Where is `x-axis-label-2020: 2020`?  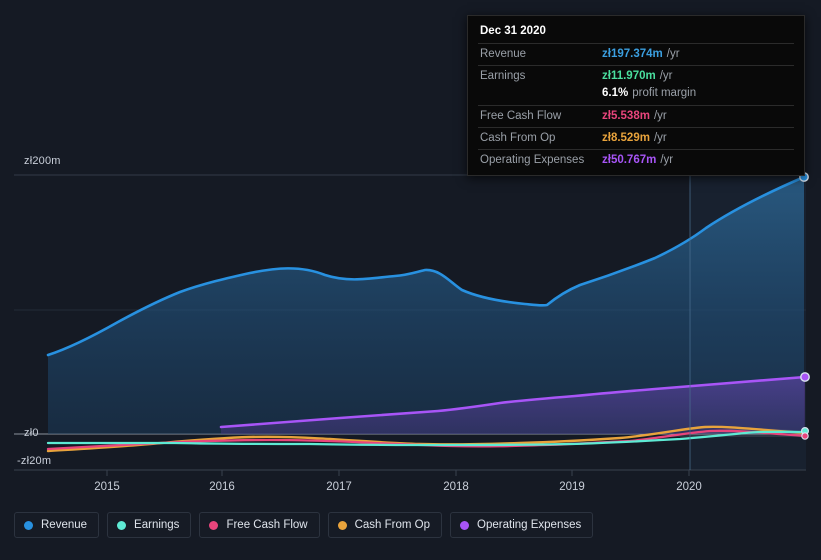 x-axis-label-2020: 2020 is located at coordinates (689, 487).